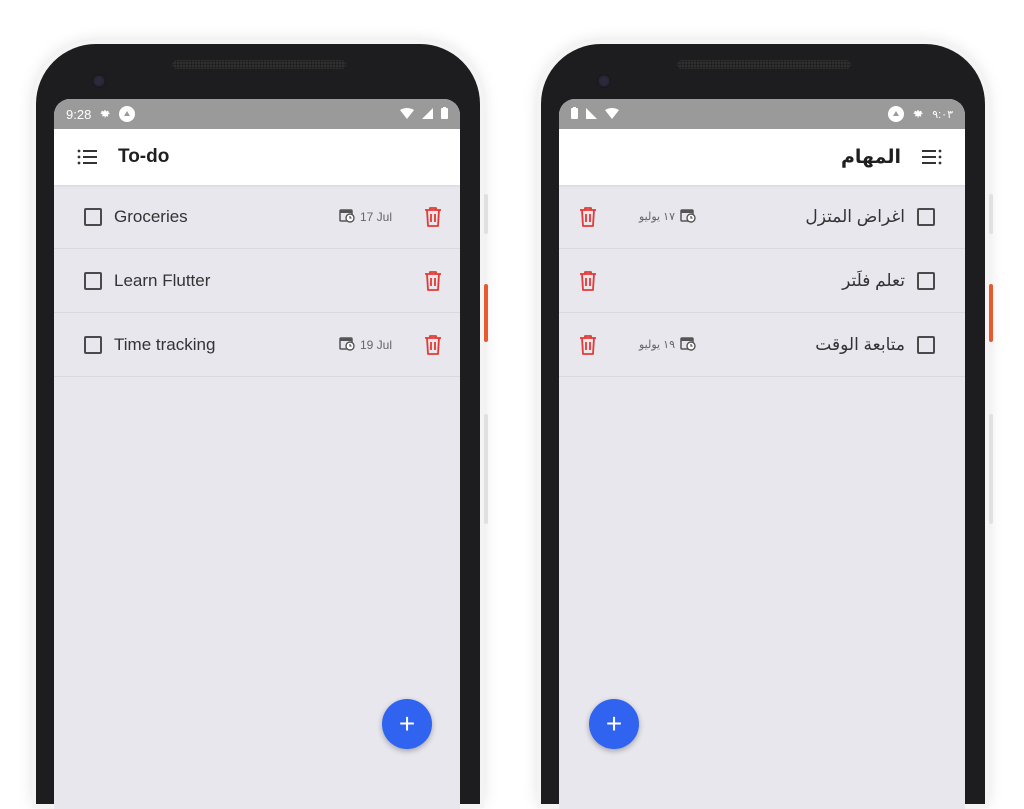 The width and height of the screenshot is (1024, 809). Describe the element at coordinates (257, 157) in the screenshot. I see `app-bar: To-do` at that location.